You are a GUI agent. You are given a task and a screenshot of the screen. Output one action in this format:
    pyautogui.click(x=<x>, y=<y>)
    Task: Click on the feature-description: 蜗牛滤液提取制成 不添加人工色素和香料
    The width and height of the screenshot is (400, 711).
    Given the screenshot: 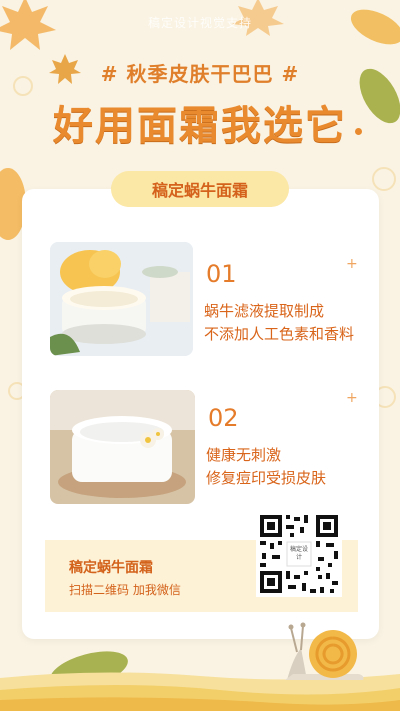 What is the action you would take?
    pyautogui.click(x=279, y=323)
    